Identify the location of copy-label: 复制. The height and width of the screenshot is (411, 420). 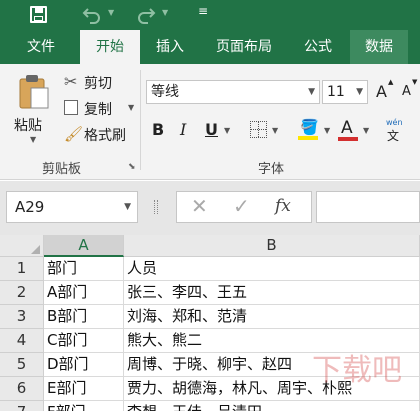
(98, 110).